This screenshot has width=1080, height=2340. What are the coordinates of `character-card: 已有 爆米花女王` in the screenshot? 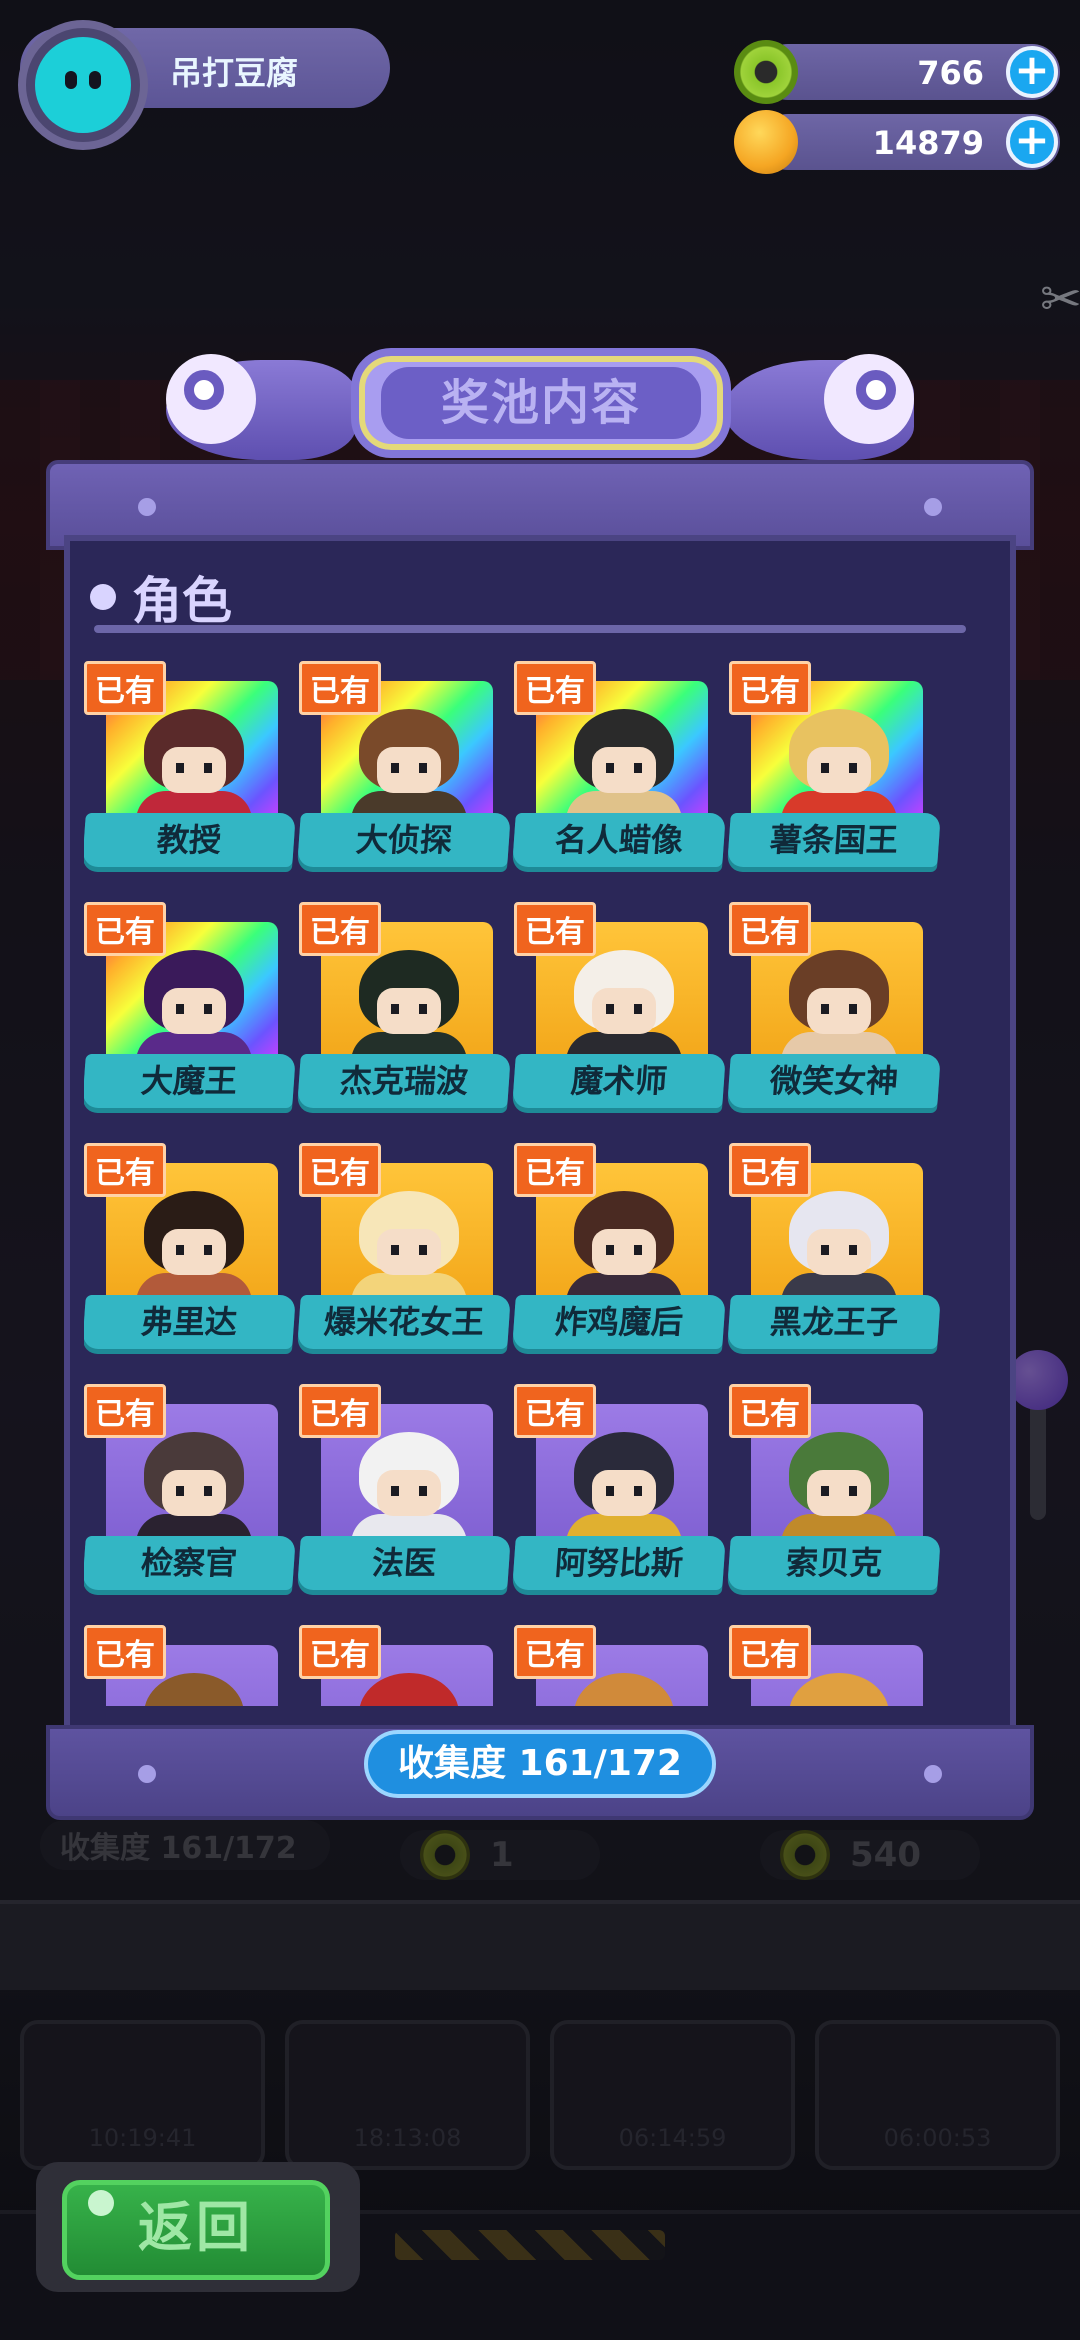 It's located at (404, 1253).